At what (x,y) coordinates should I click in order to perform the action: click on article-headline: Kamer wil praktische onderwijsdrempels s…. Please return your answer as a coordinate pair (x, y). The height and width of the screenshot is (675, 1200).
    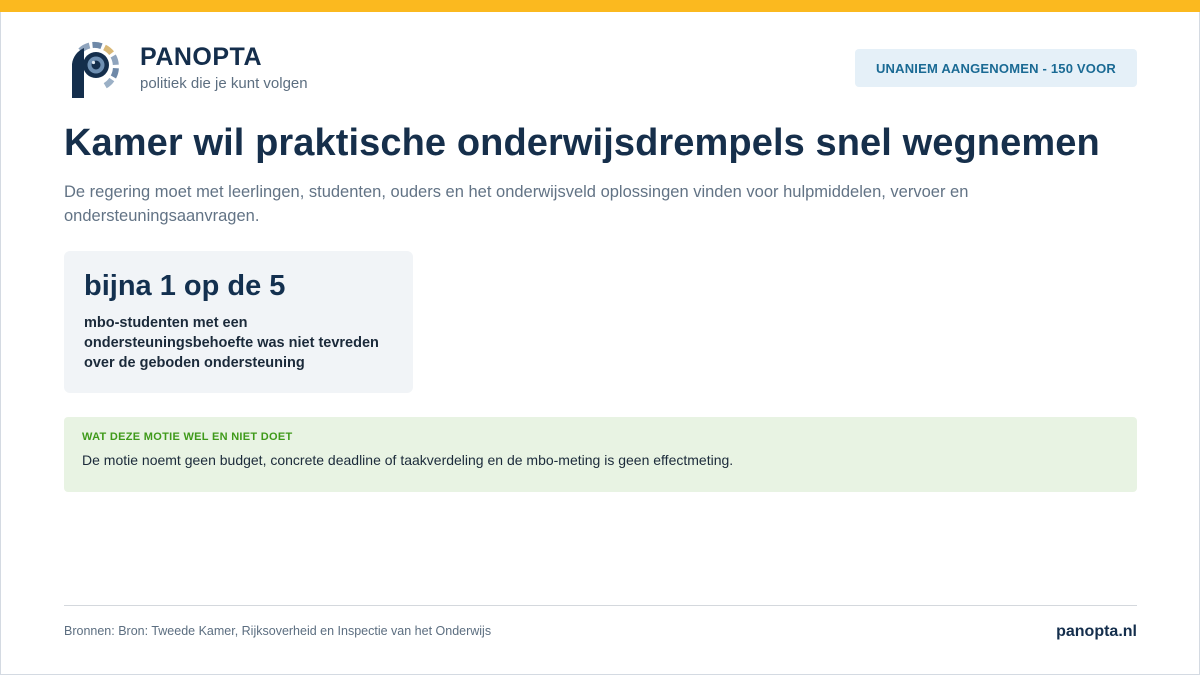
    Looking at the image, I should click on (582, 143).